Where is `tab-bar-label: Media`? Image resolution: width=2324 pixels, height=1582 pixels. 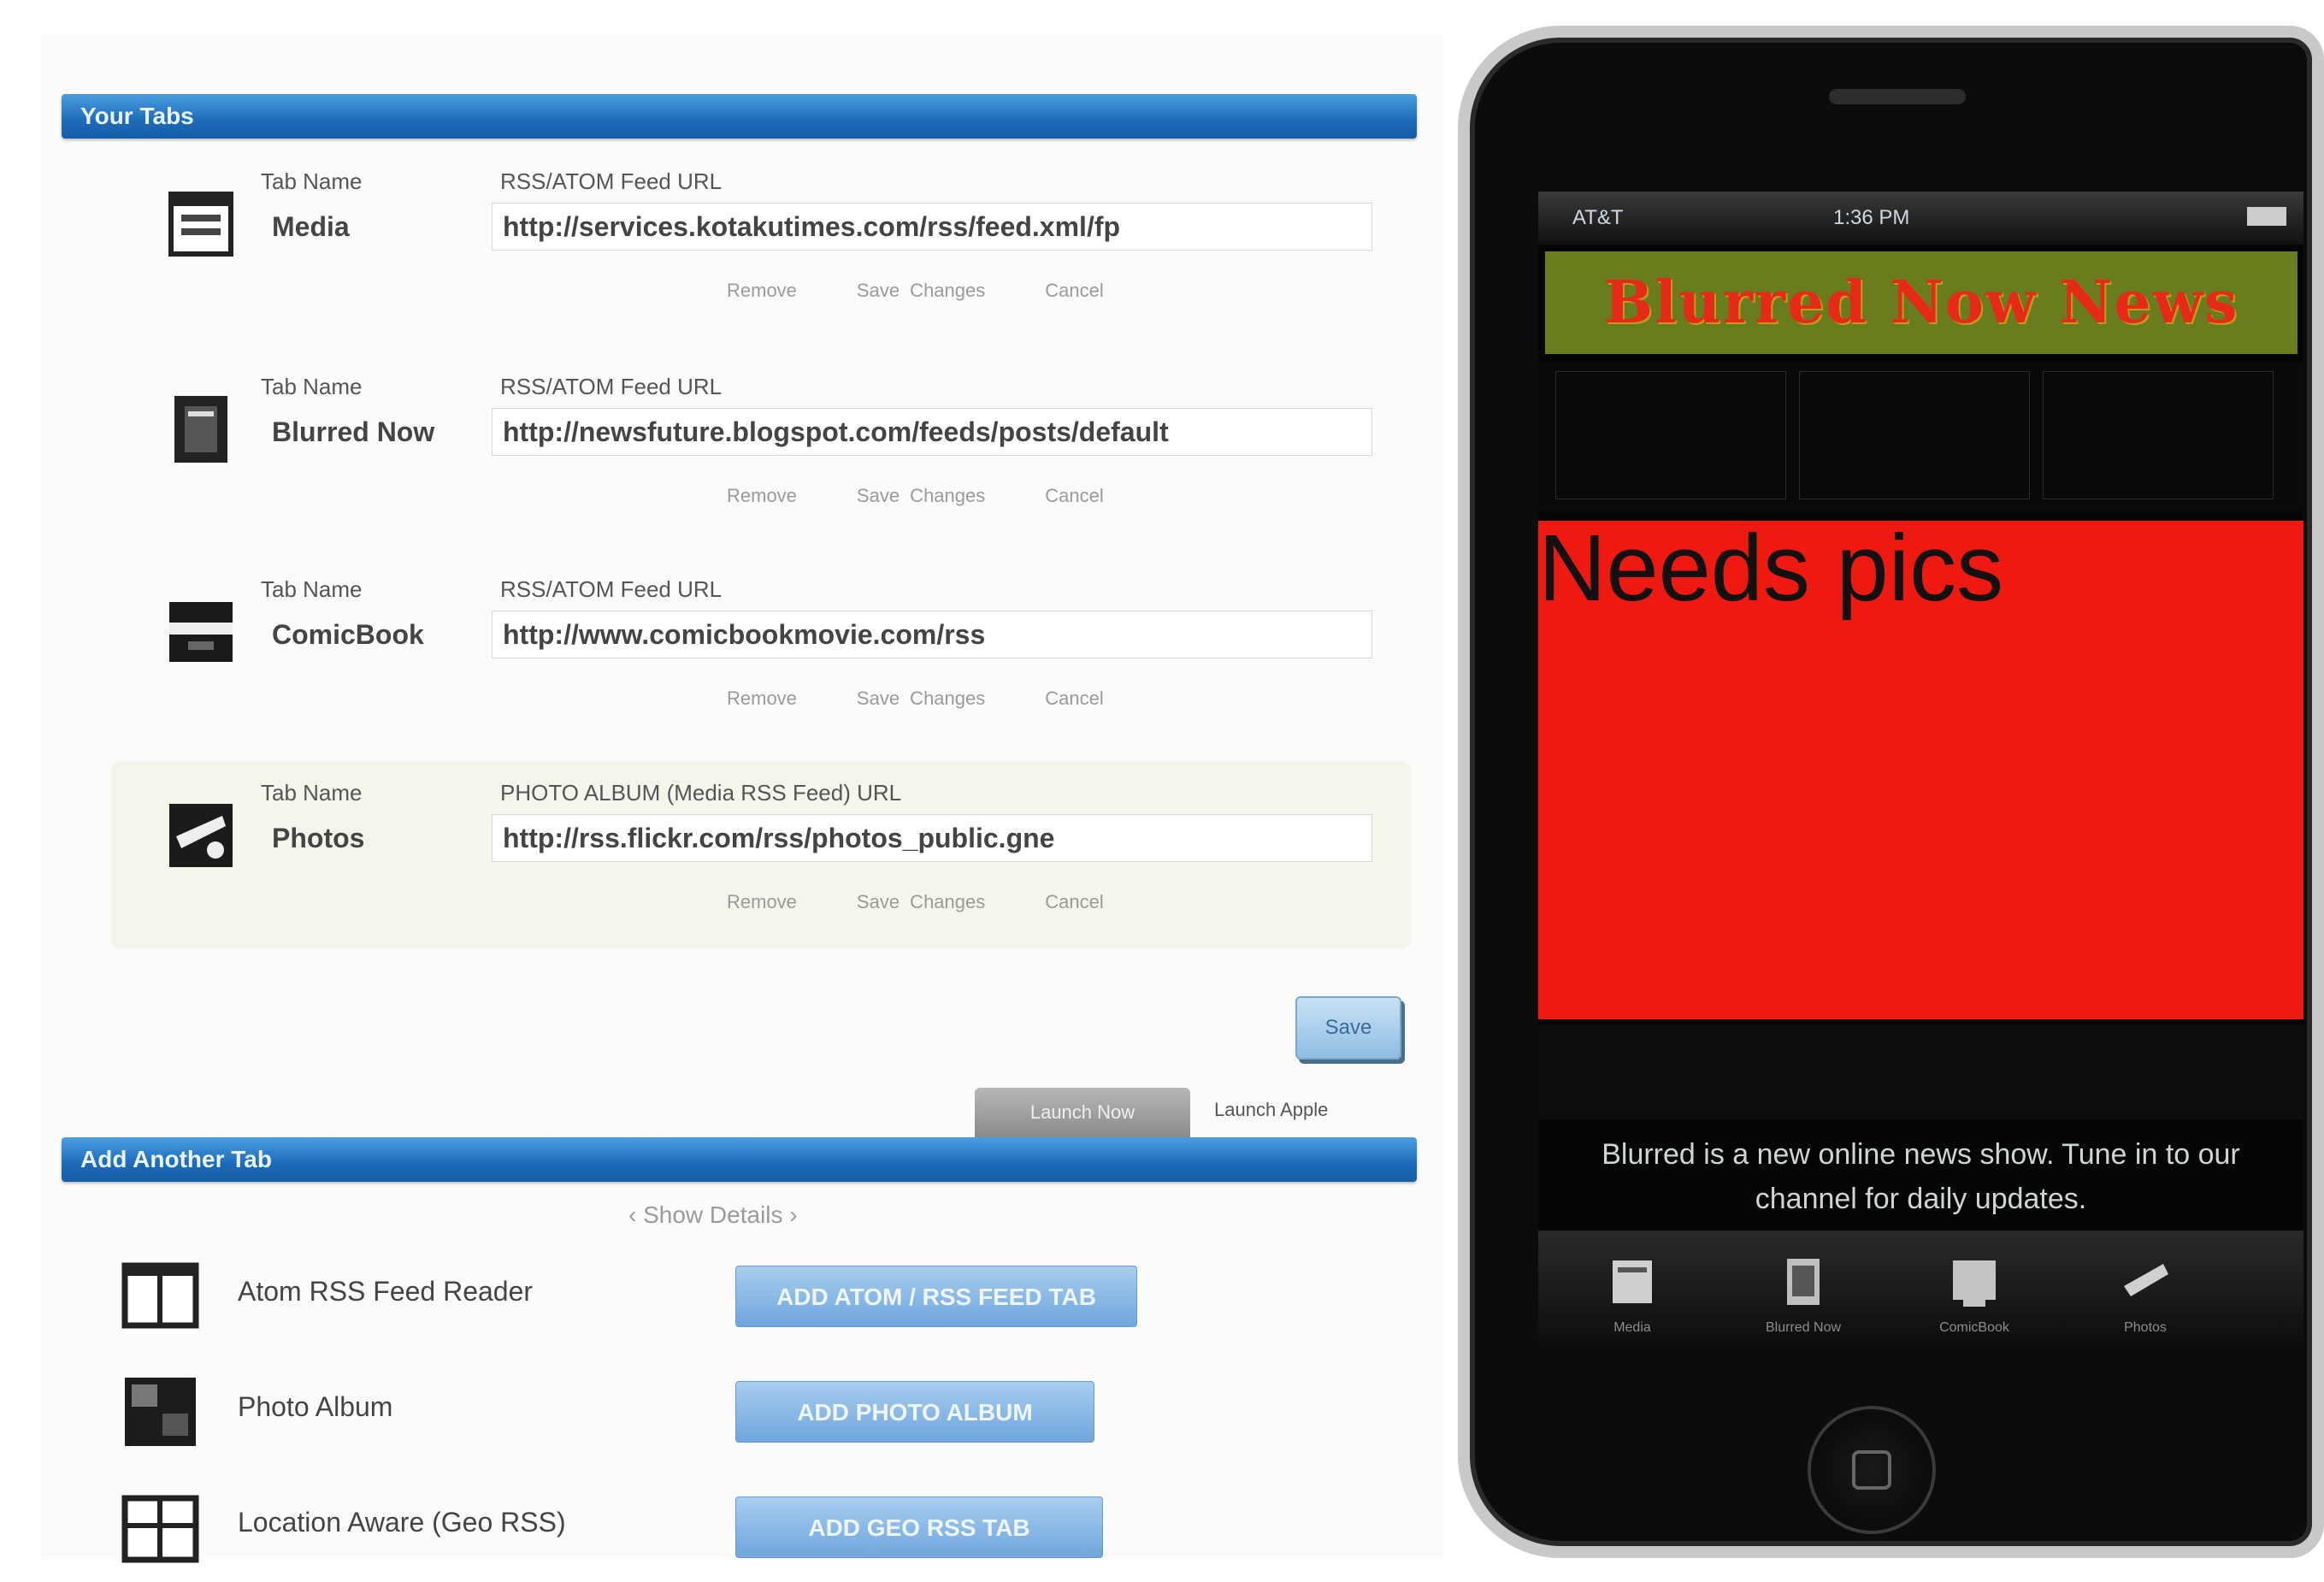 tab-bar-label: Media is located at coordinates (1632, 1327).